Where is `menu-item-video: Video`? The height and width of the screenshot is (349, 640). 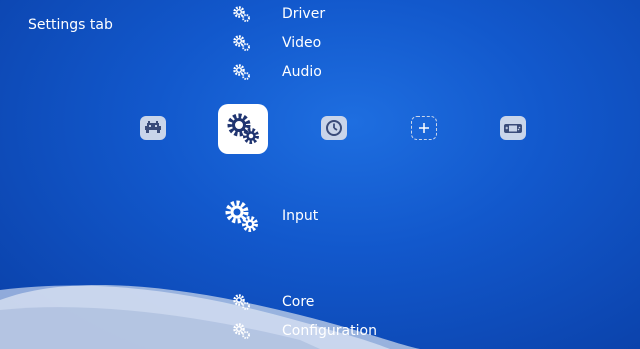 menu-item-video: Video is located at coordinates (276, 43).